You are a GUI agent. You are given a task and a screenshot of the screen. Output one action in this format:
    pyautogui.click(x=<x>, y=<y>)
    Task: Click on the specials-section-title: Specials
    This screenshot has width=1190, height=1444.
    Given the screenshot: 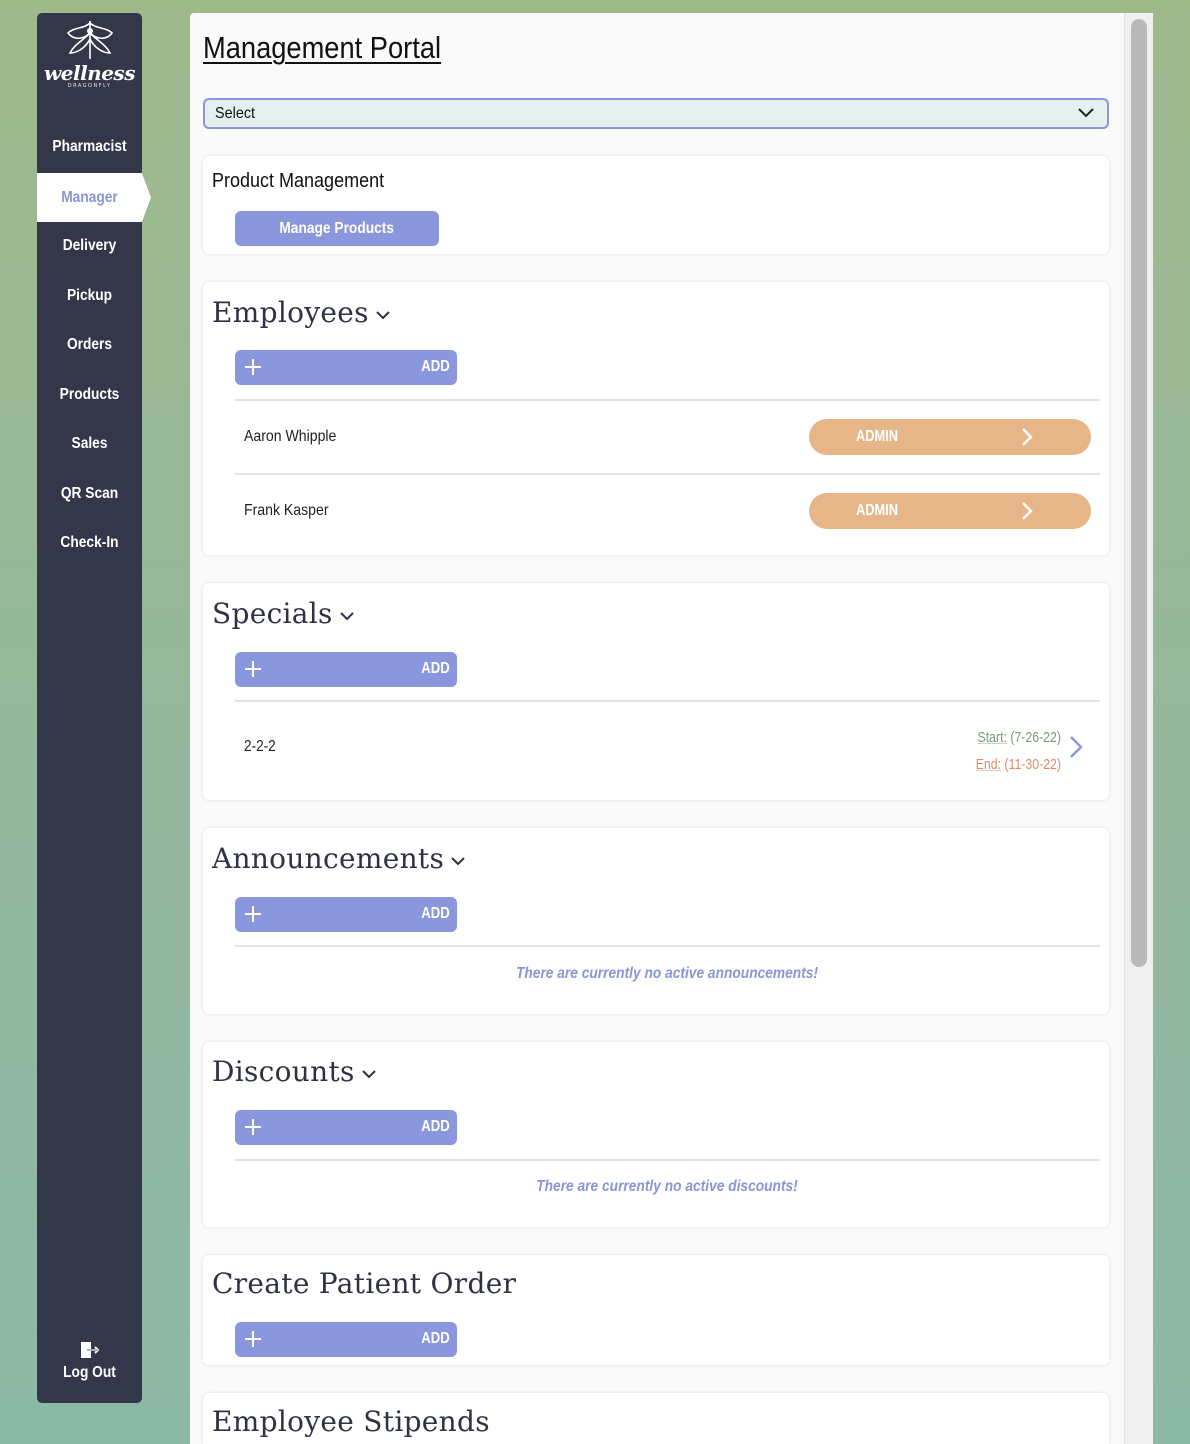 What is the action you would take?
    pyautogui.click(x=283, y=613)
    